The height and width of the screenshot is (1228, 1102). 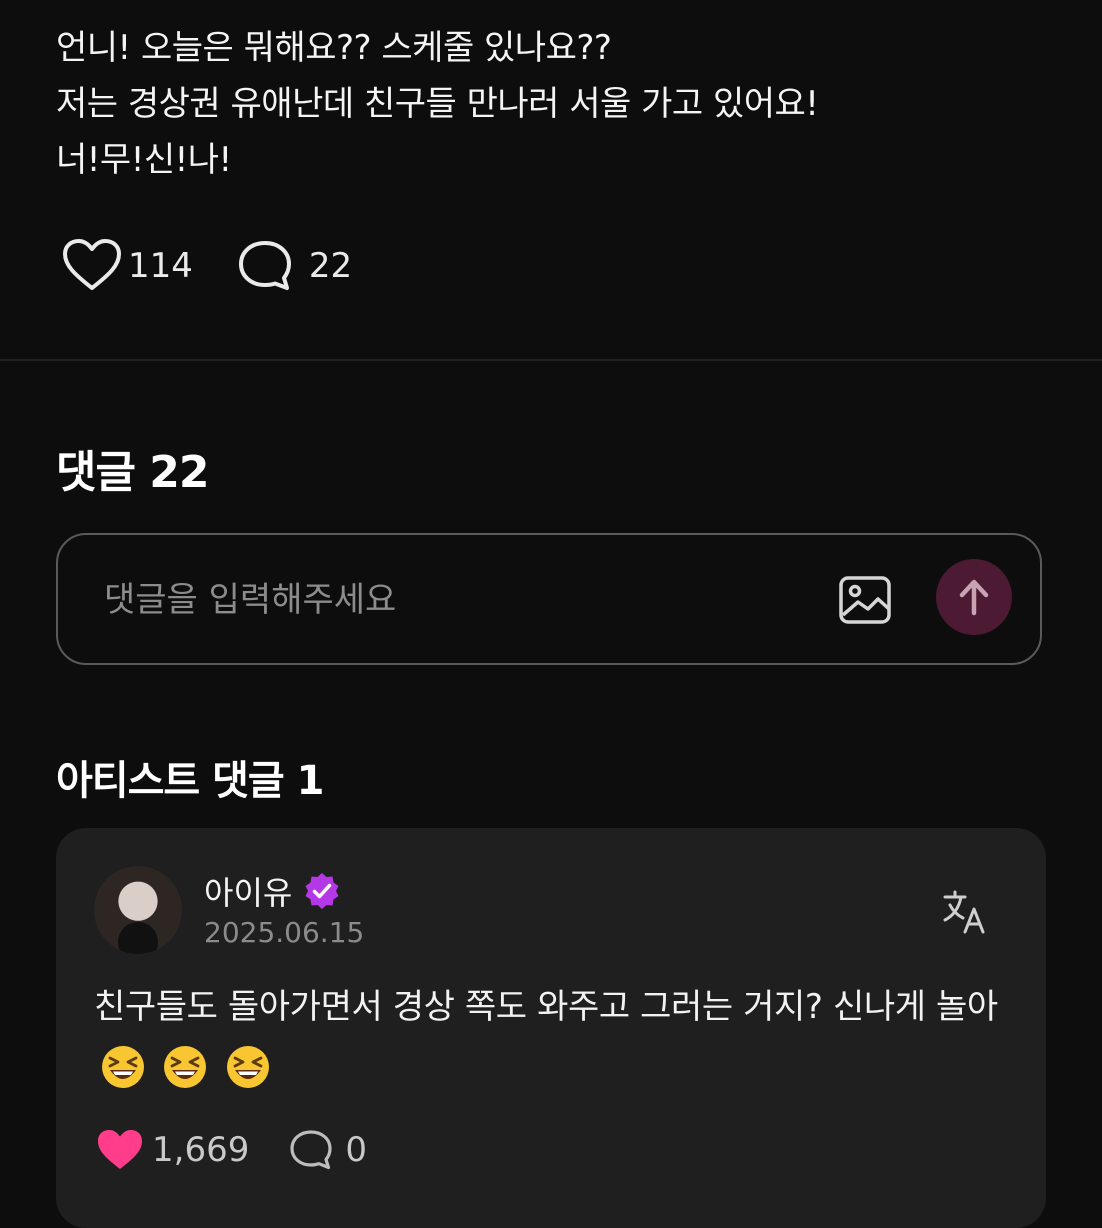 I want to click on post-comment-button: 22, so click(x=294, y=266).